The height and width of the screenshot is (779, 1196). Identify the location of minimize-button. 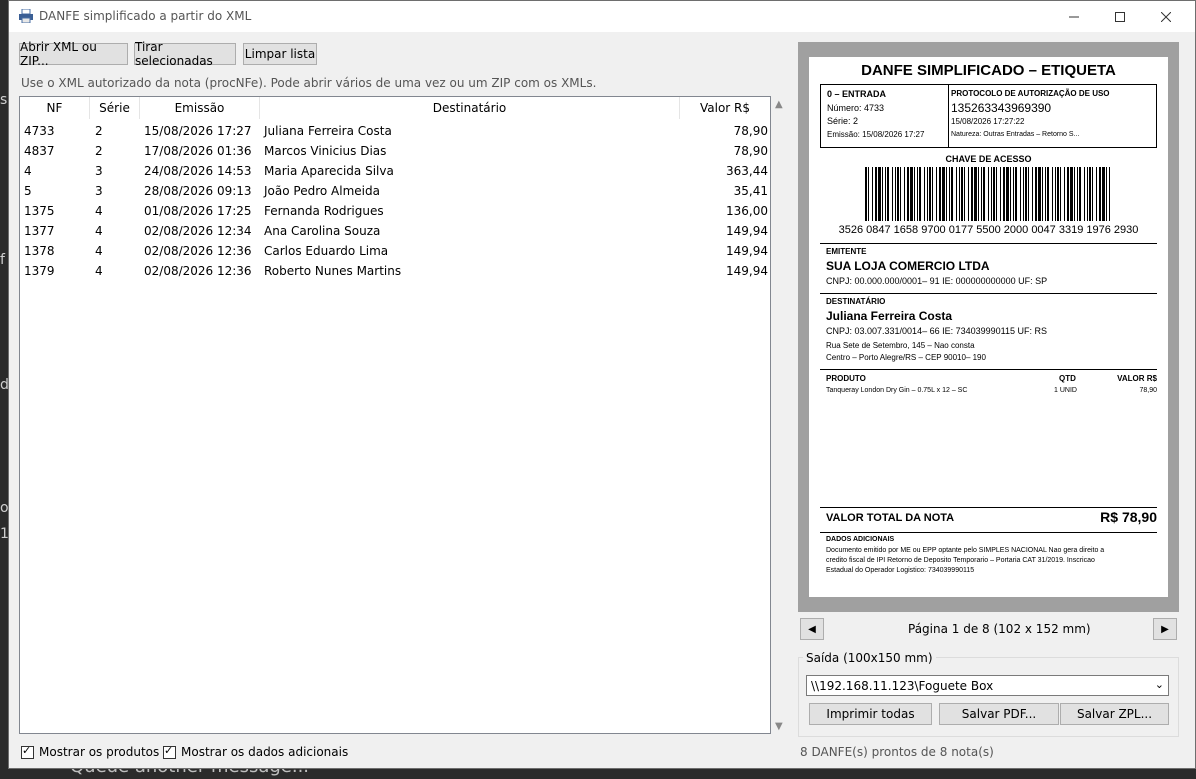
(1074, 16).